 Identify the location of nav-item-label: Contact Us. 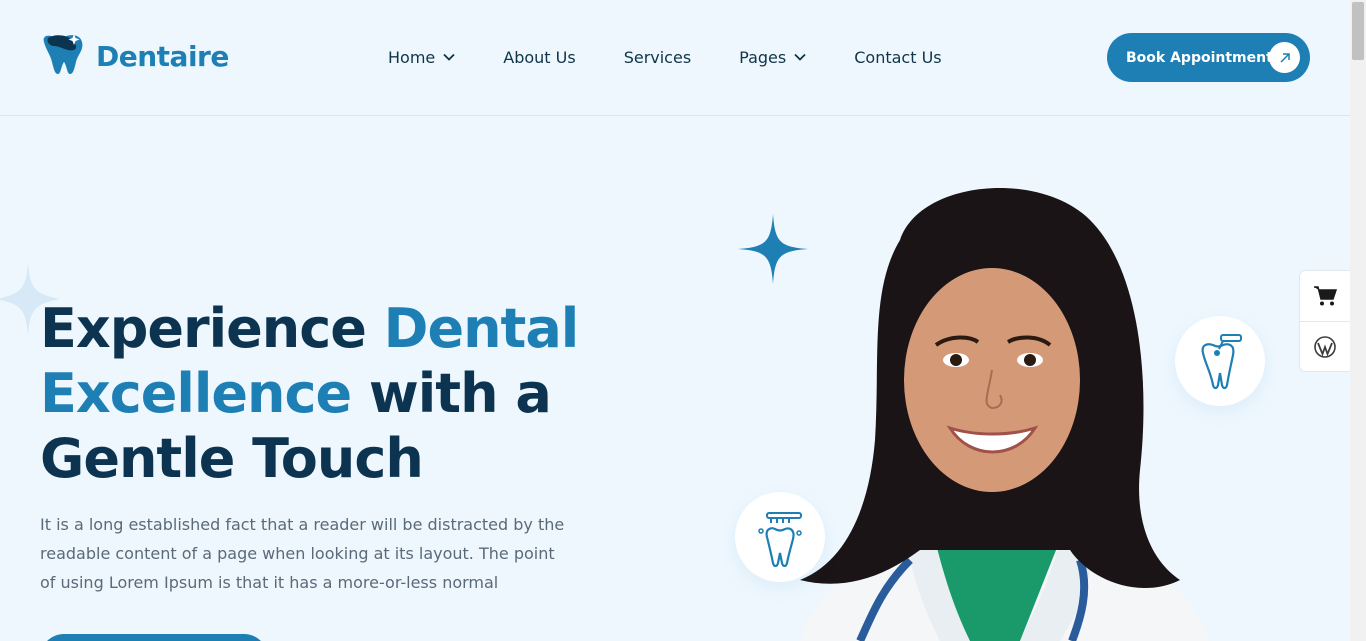
(898, 57).